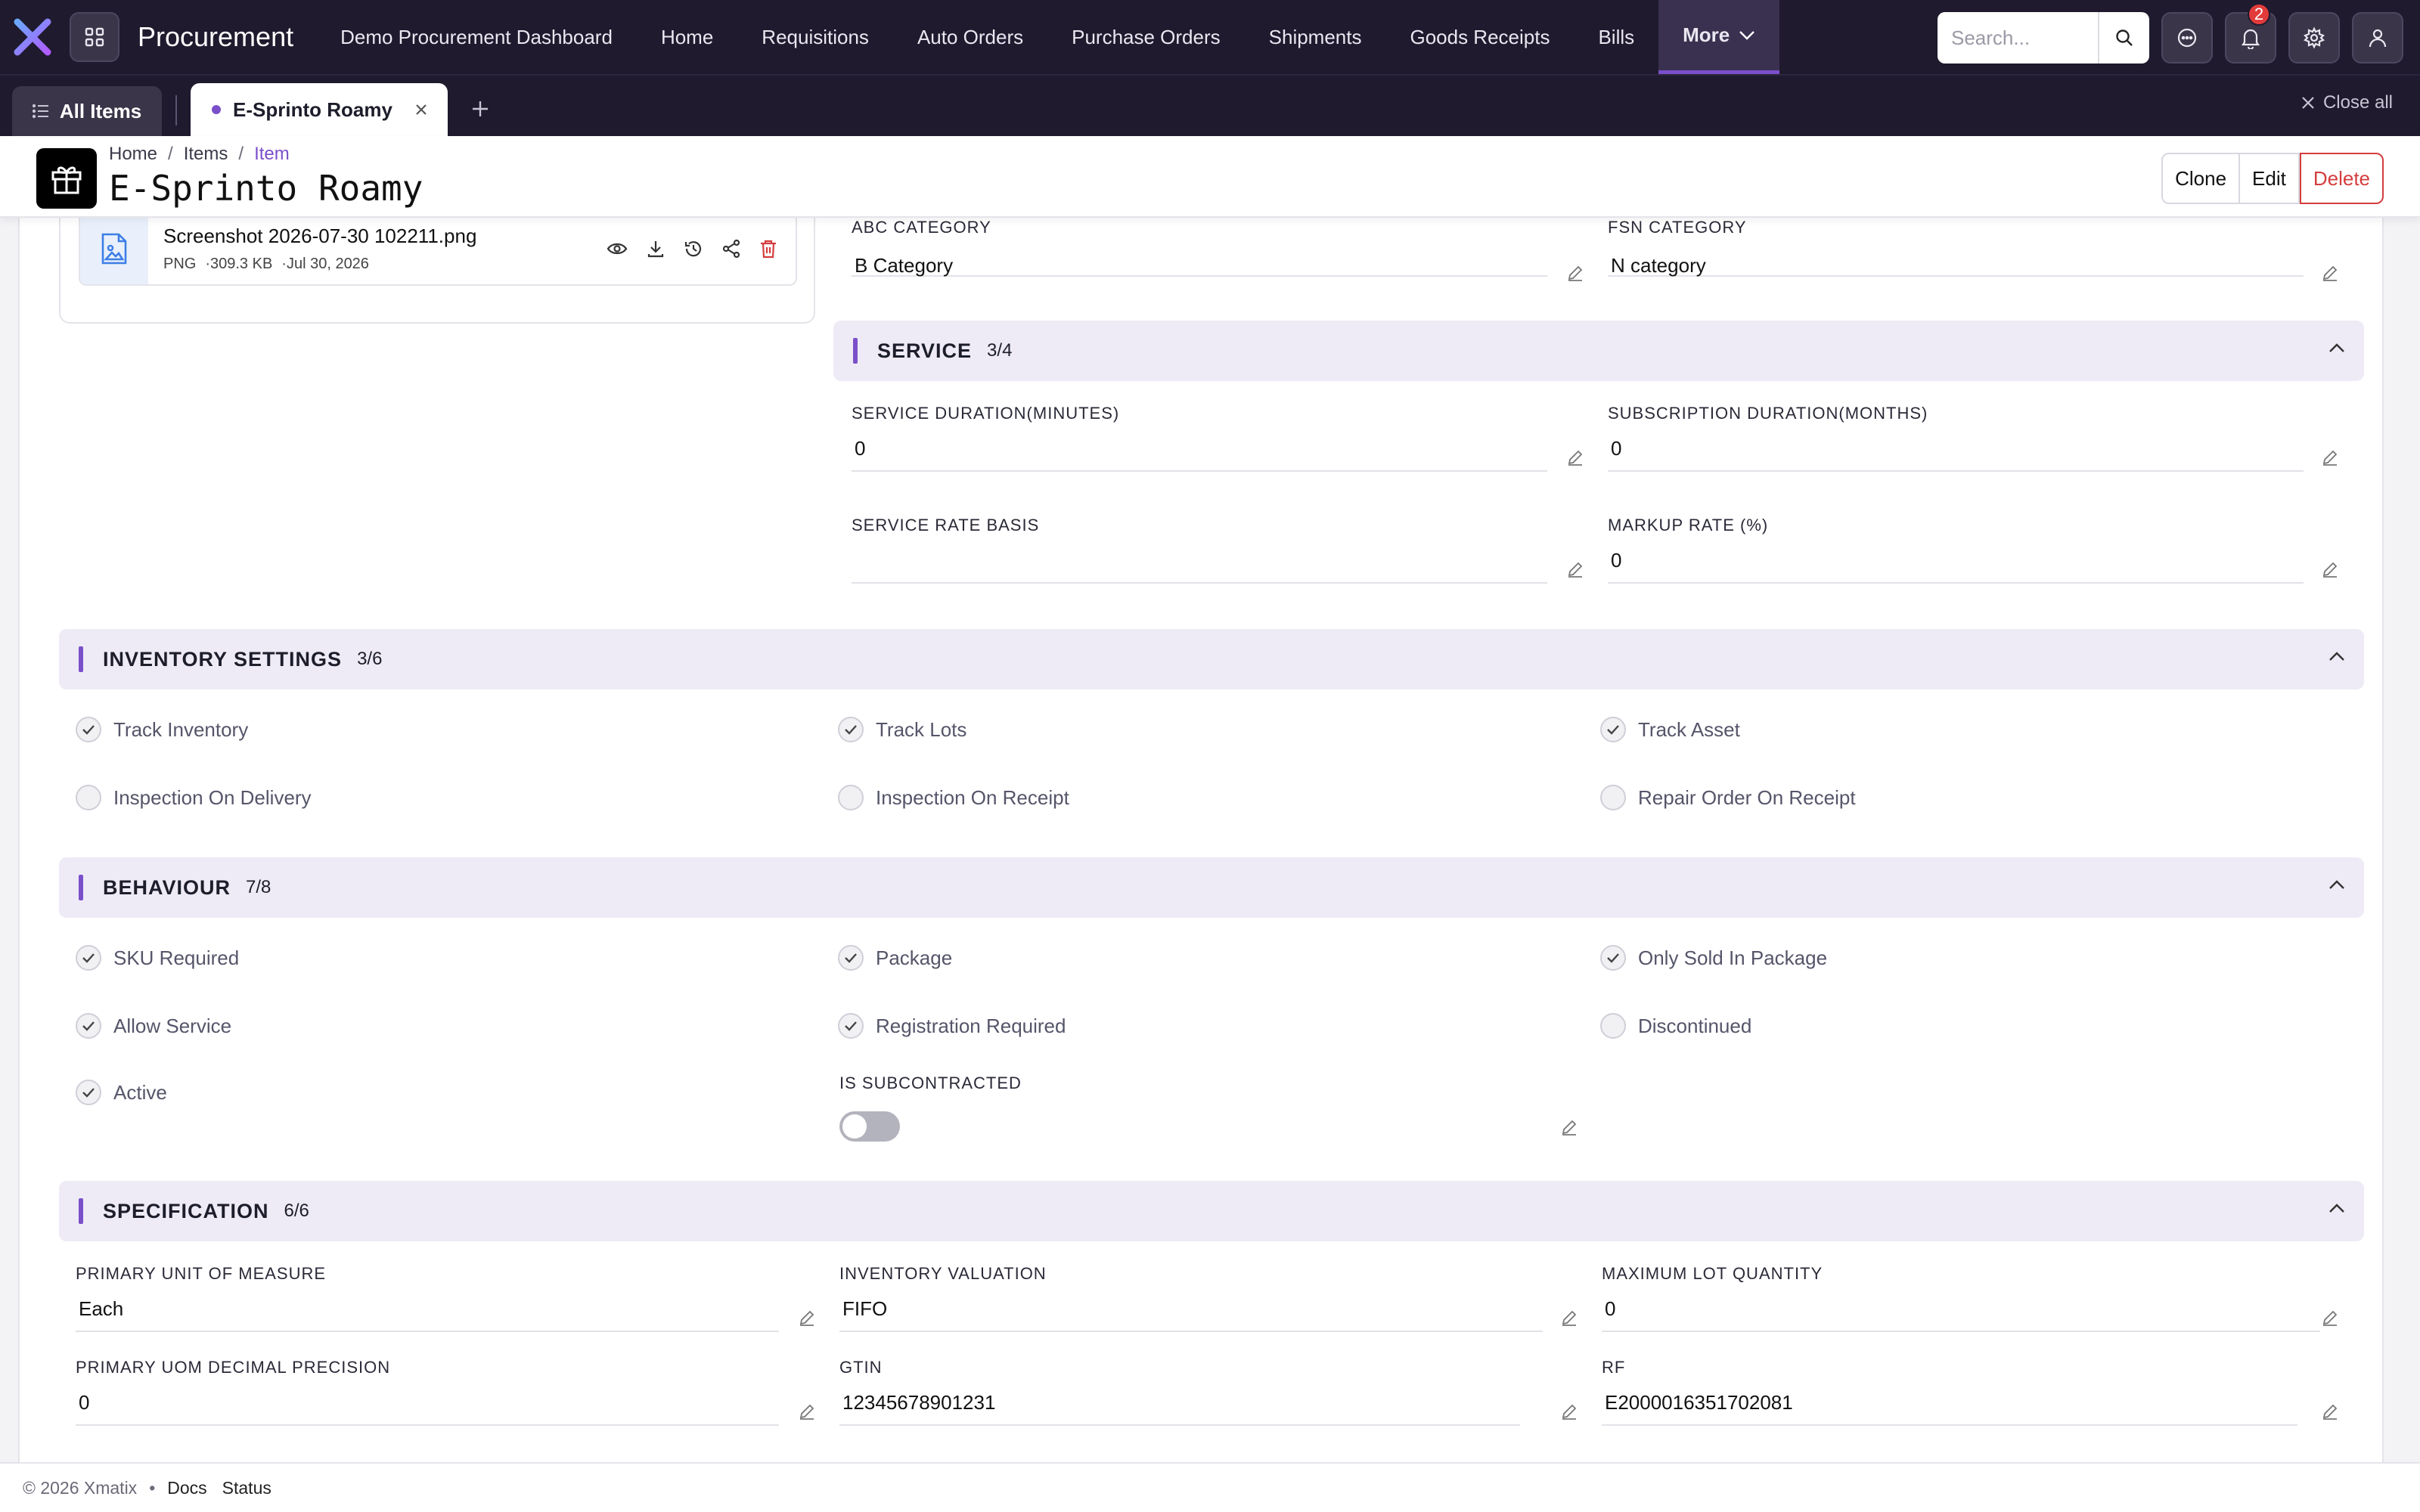 The image size is (2420, 1512). What do you see at coordinates (2330, 1319) in the screenshot?
I see `edit-maximum-lot-quantity-button` at bounding box center [2330, 1319].